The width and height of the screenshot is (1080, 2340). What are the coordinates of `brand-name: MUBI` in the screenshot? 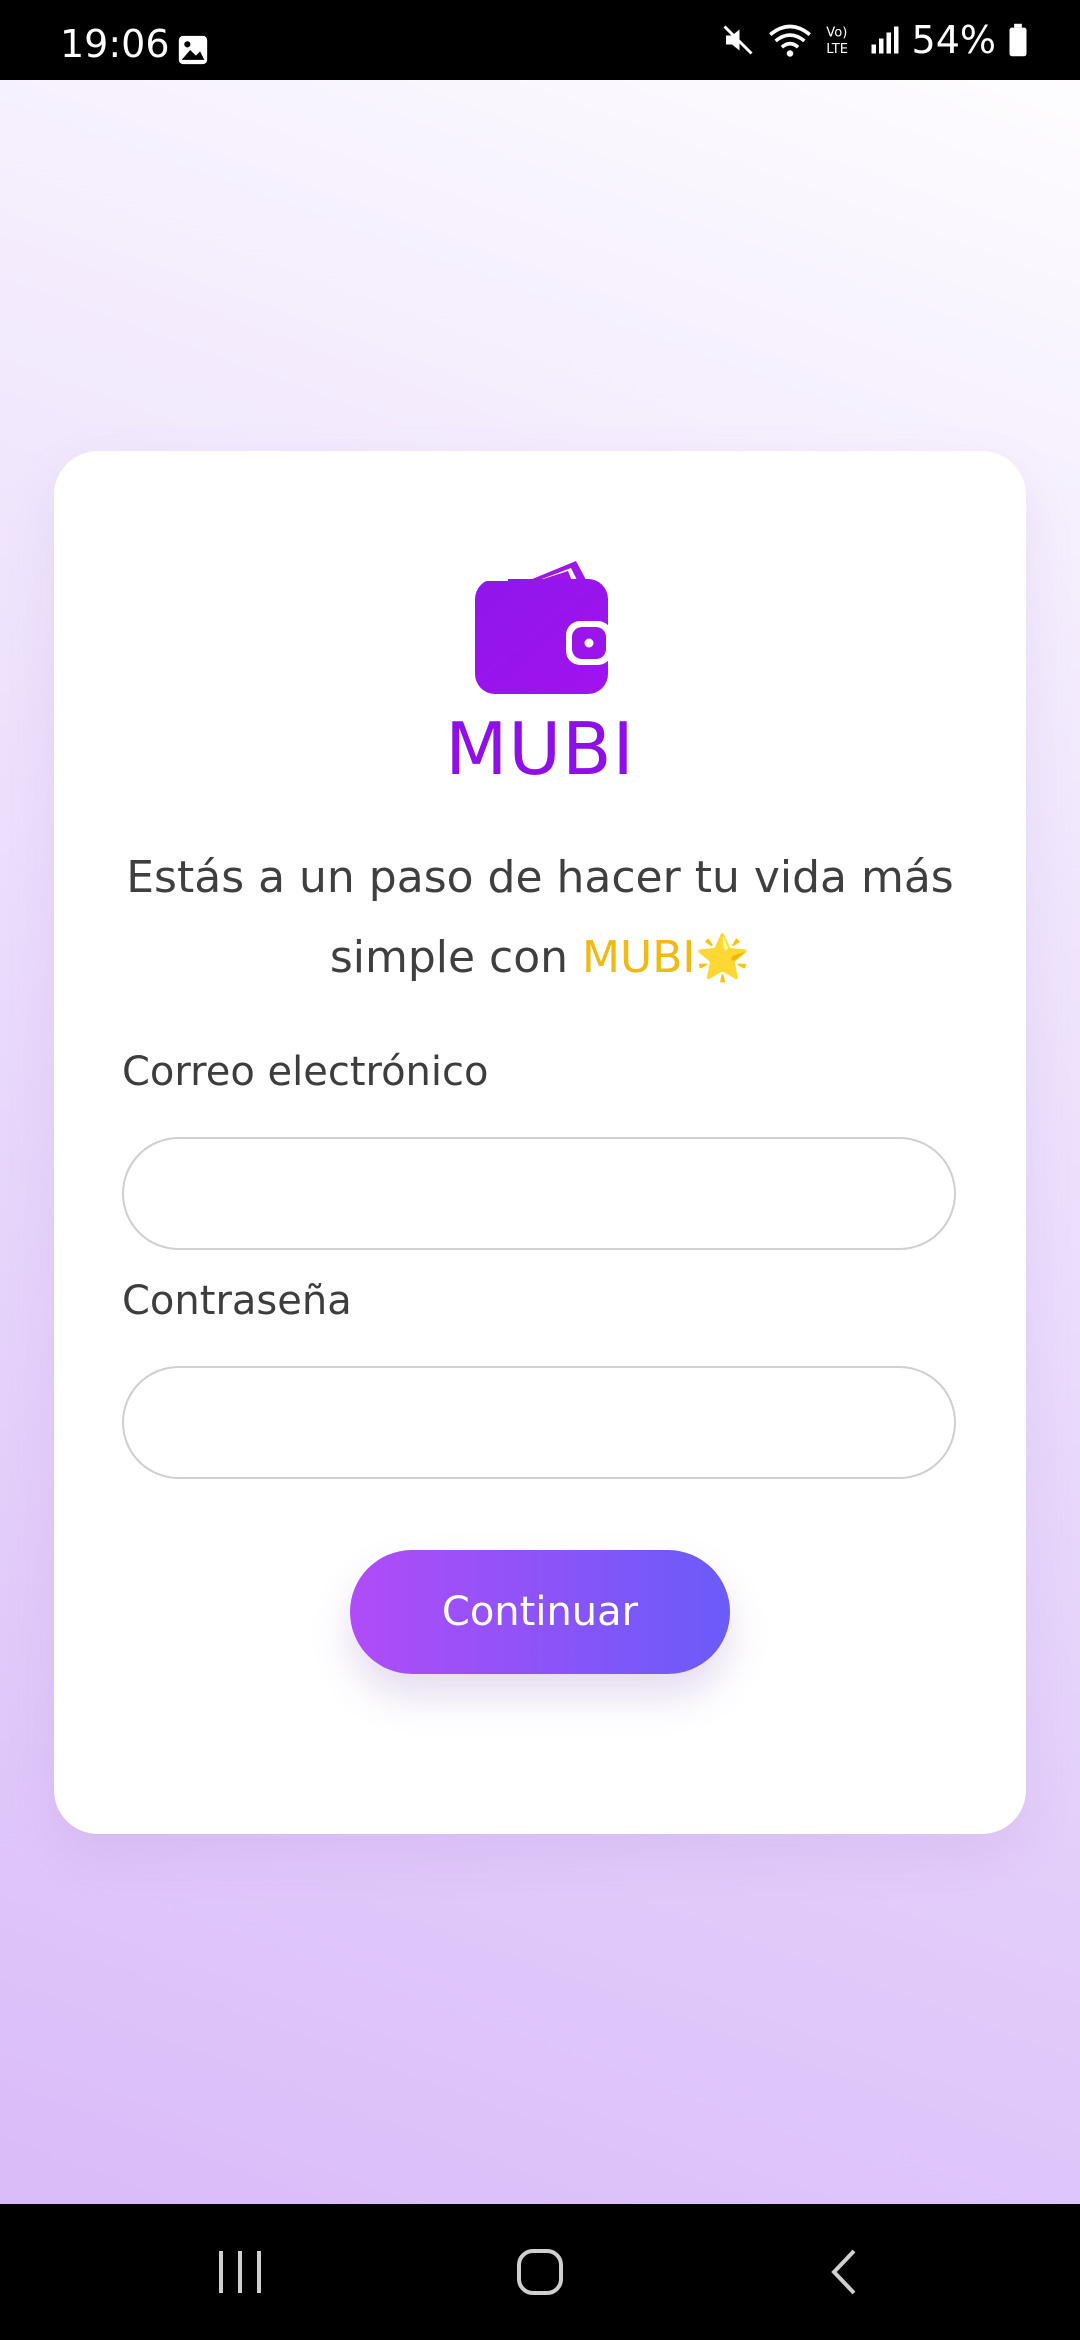 It's located at (540, 749).